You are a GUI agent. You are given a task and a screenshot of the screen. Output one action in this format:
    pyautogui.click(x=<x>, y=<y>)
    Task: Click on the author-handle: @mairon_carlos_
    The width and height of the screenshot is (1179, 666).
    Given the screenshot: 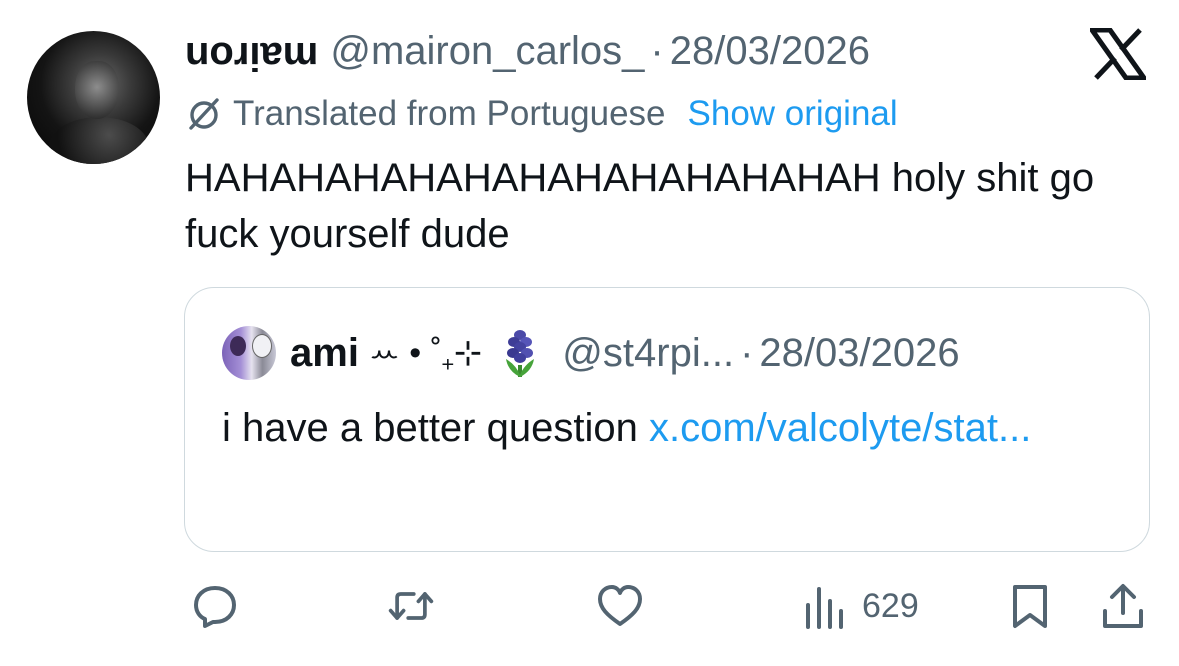 What is the action you would take?
    pyautogui.click(x=487, y=51)
    